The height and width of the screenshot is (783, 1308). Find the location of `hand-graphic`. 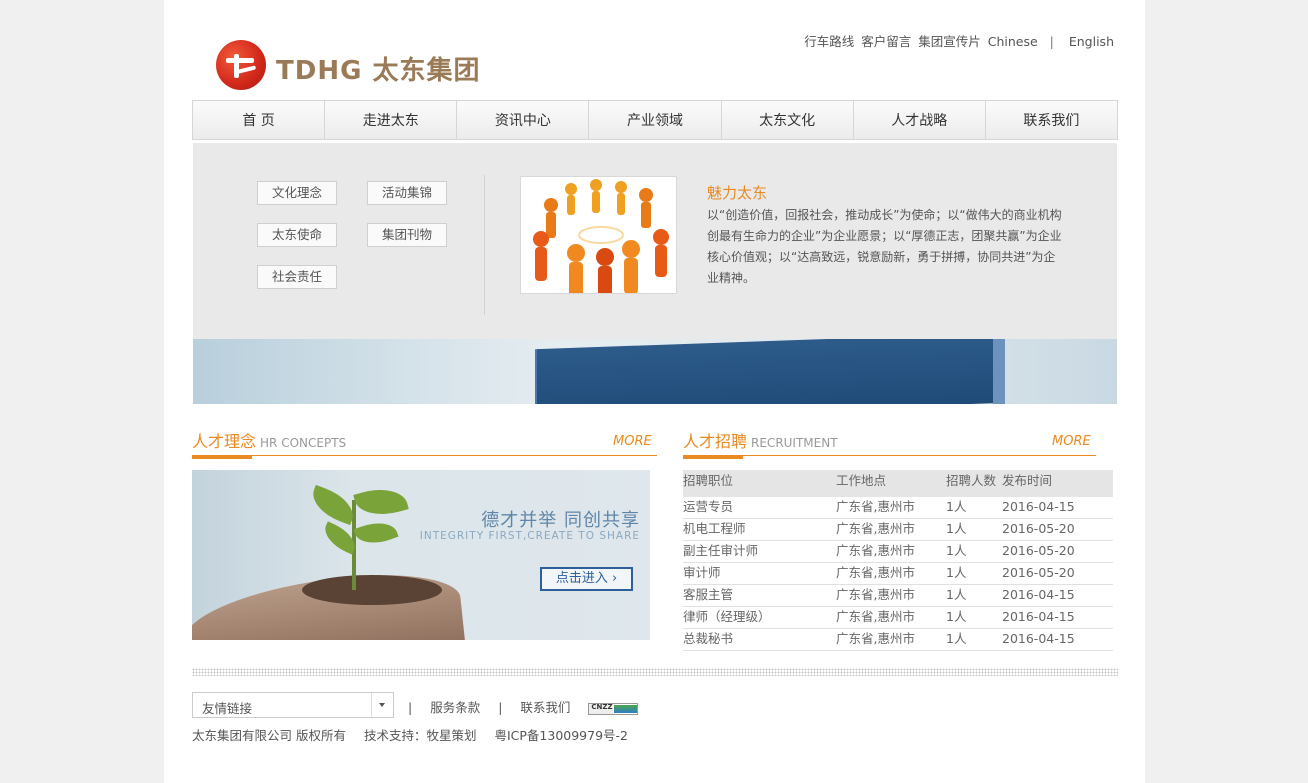

hand-graphic is located at coordinates (329, 602).